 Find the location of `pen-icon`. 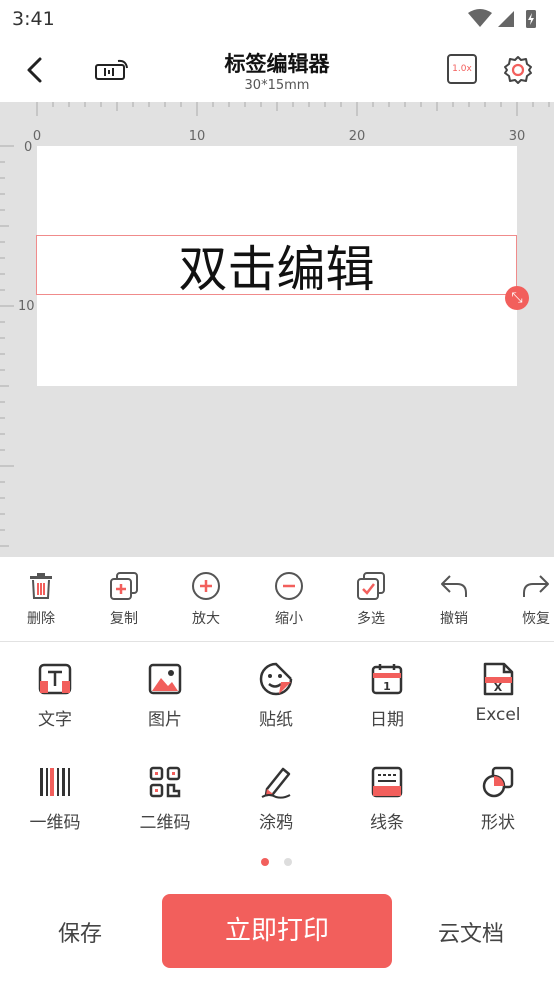

pen-icon is located at coordinates (276, 783).